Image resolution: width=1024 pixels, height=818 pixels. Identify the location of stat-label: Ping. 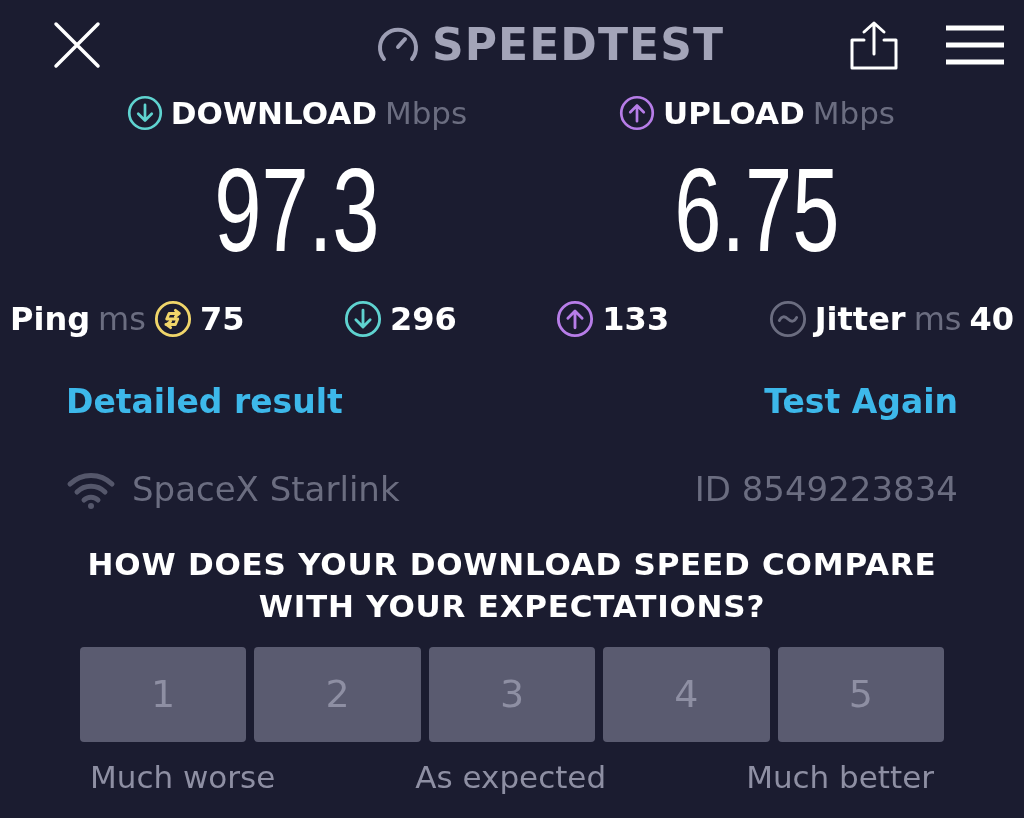
(50, 319).